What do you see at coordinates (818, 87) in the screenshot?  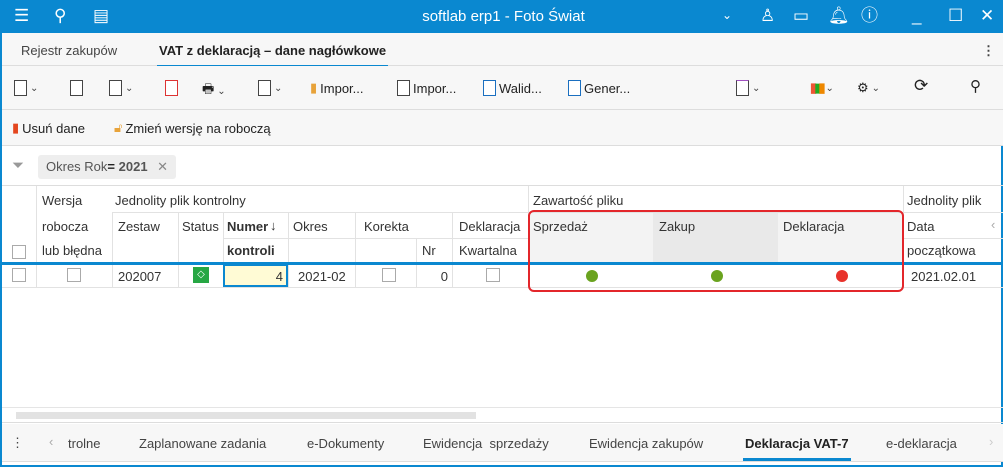 I see `bar-chart-icon: ▮▮▮` at bounding box center [818, 87].